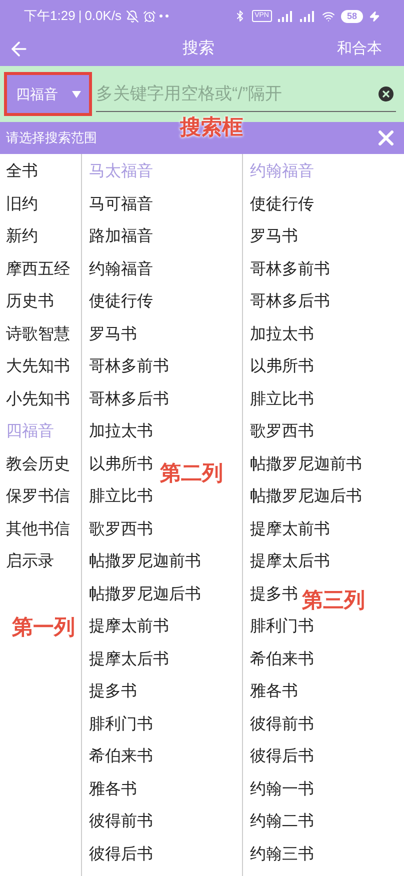 Image resolution: width=404 pixels, height=876 pixels. Describe the element at coordinates (282, 854) in the screenshot. I see `scope-item: 约翰三书` at that location.